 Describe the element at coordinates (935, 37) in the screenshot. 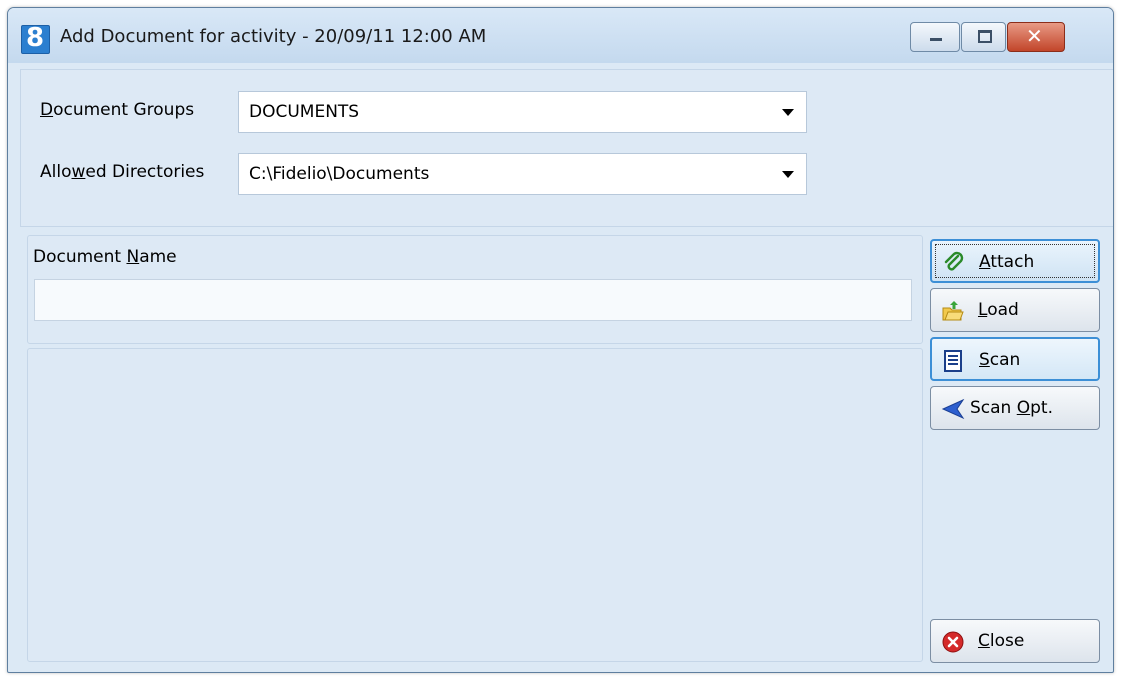

I see `minimize-button` at that location.